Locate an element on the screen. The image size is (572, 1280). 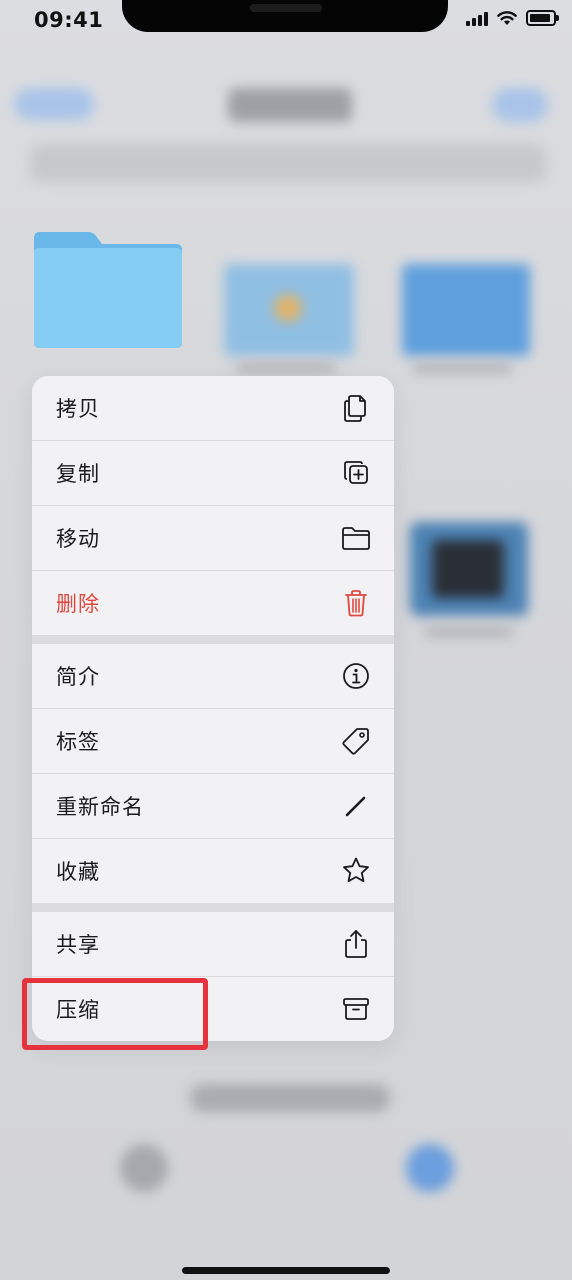
nav-action-blurred is located at coordinates (520, 105).